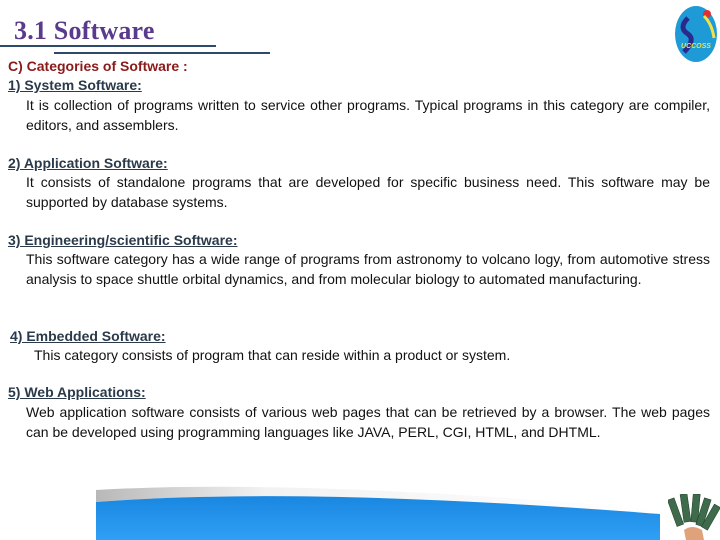 The width and height of the screenshot is (720, 540). I want to click on section-heading-system: 1) System Software:, so click(75, 85).